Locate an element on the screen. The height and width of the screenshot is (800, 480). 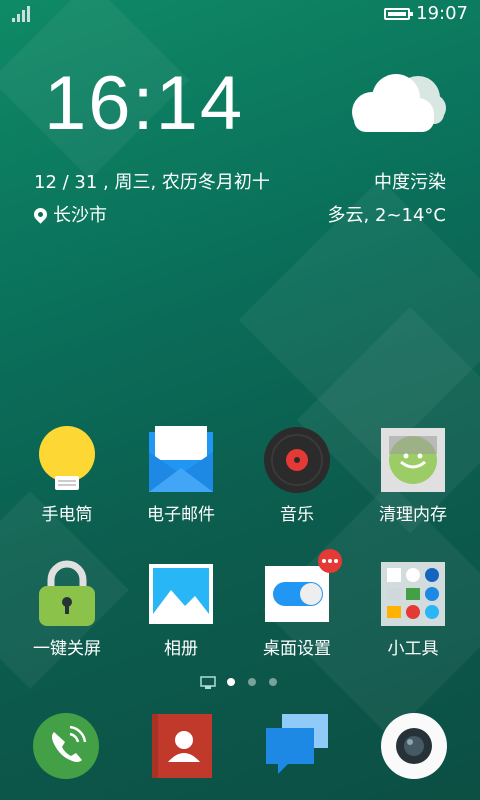
app-memory-cleaner: 清理内存 is located at coordinates (413, 475).